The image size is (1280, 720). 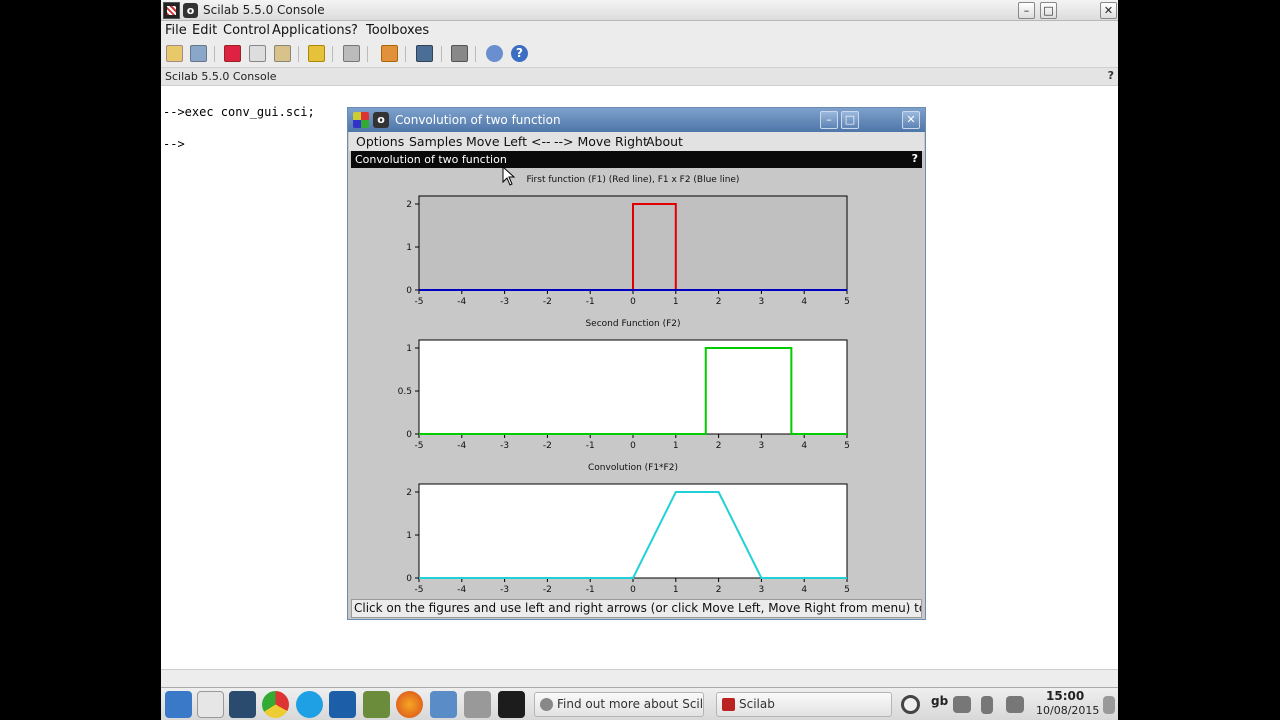 I want to click on dialog-close-button: ✕, so click(x=911, y=120).